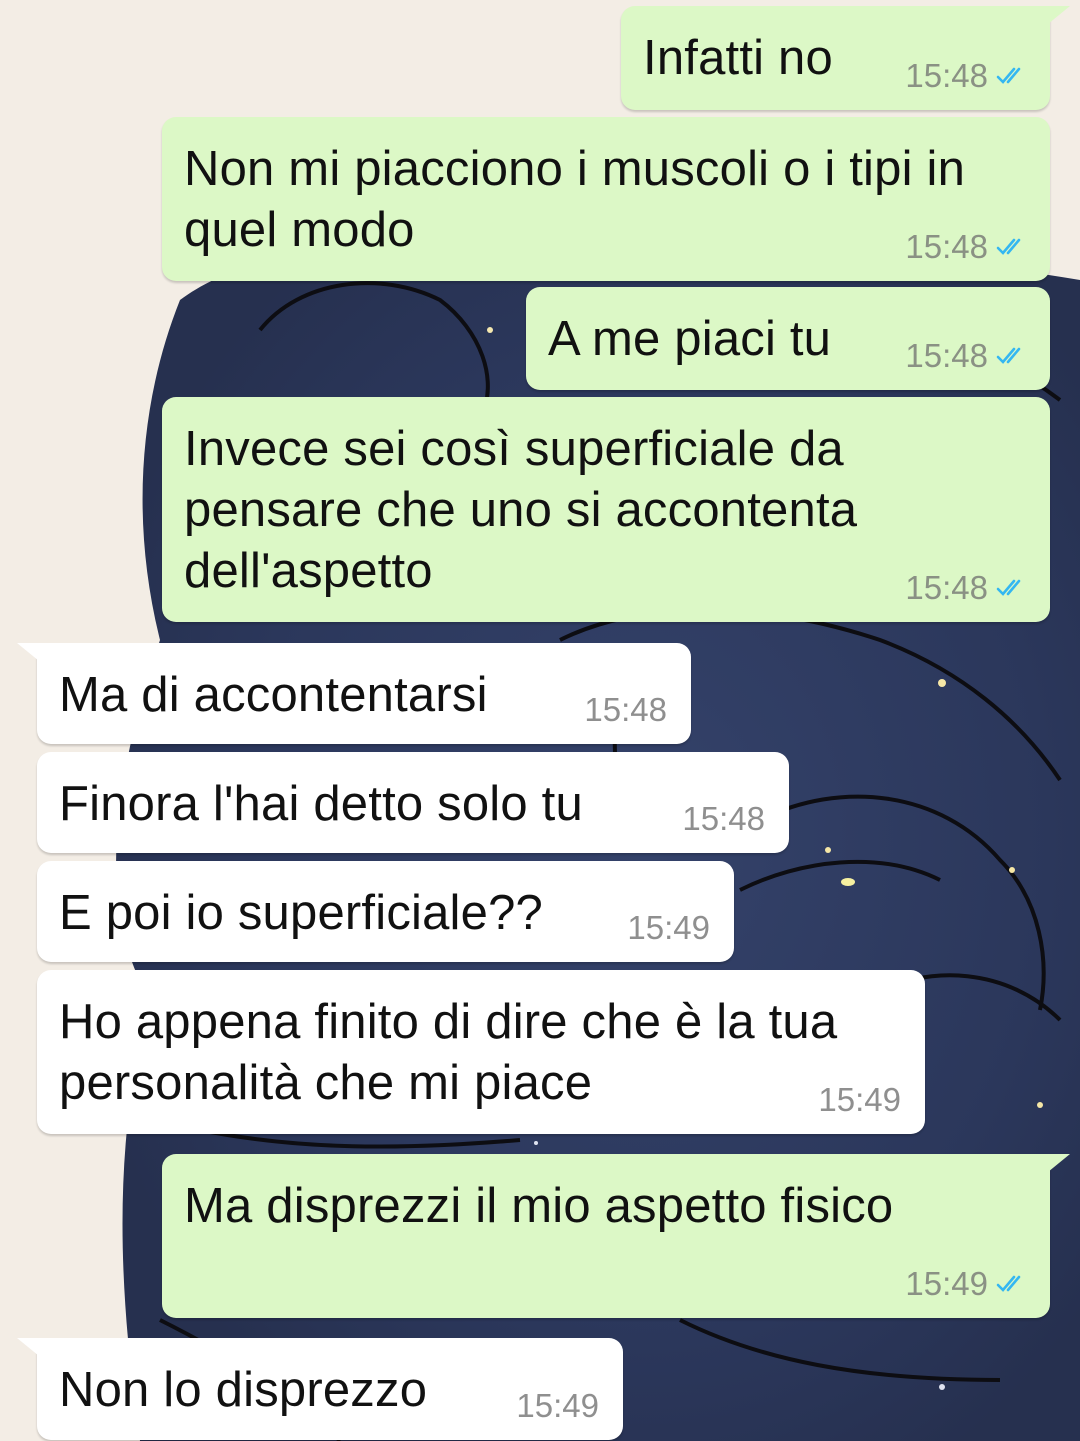 The width and height of the screenshot is (1080, 1441). I want to click on message-bubble-outgoing: Ma disprezzi il mio aspetto fisico 15:49, so click(616, 1236).